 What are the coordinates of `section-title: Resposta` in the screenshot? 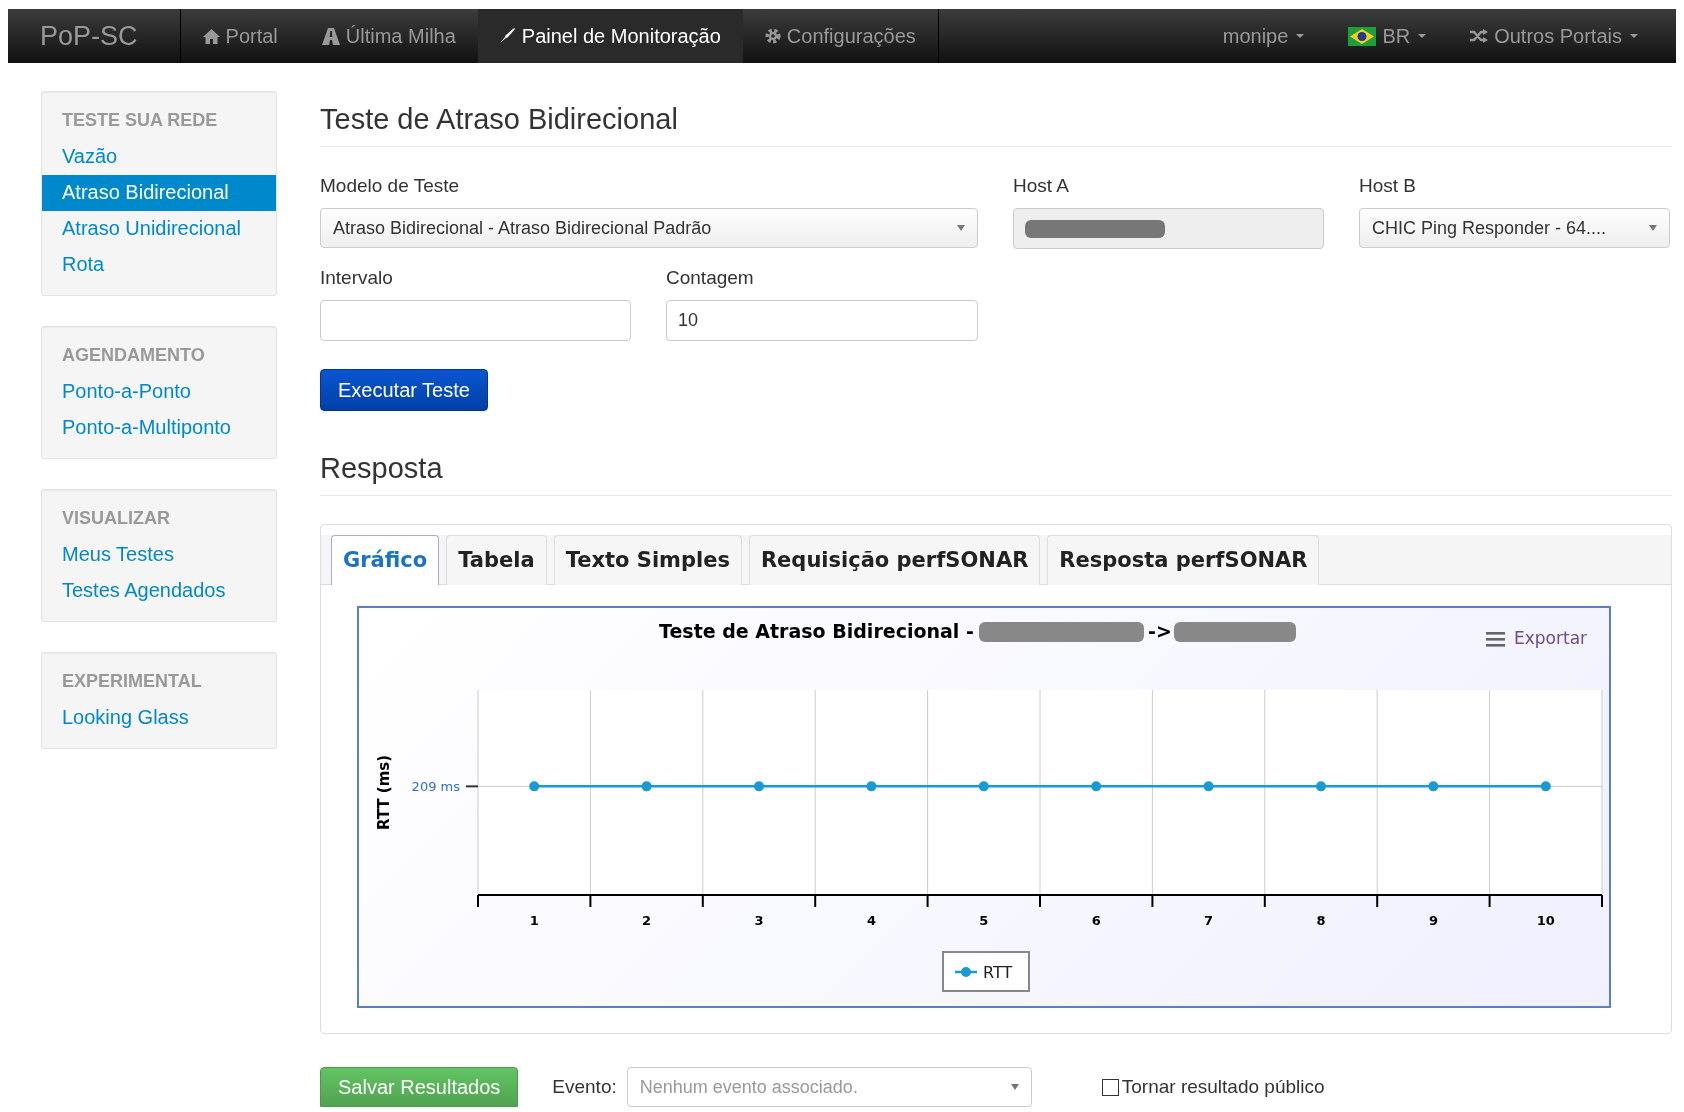 It's located at (996, 474).